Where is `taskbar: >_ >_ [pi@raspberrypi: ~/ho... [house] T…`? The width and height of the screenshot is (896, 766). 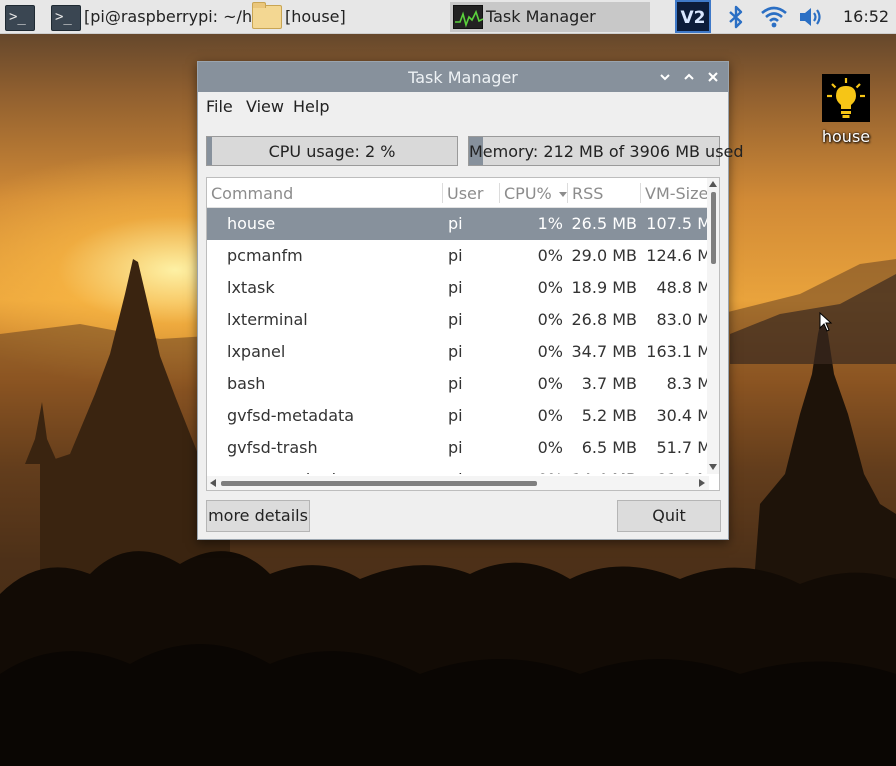 taskbar: >_ >_ [pi@raspberrypi: ~/ho... [house] T… is located at coordinates (448, 17).